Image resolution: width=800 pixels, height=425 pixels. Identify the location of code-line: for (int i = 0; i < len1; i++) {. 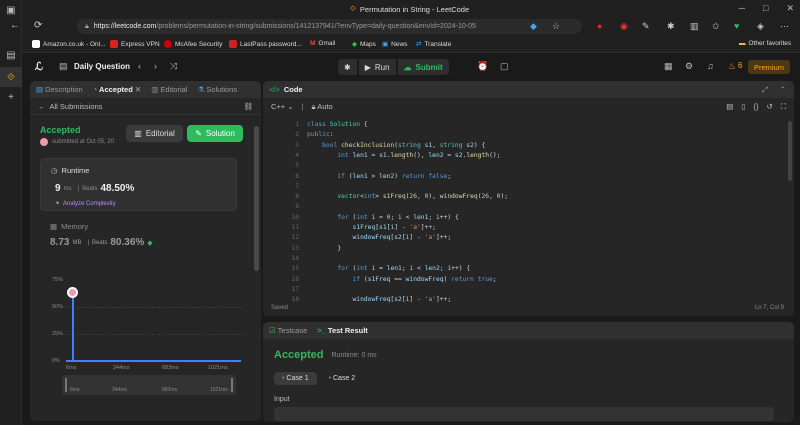
(382, 217).